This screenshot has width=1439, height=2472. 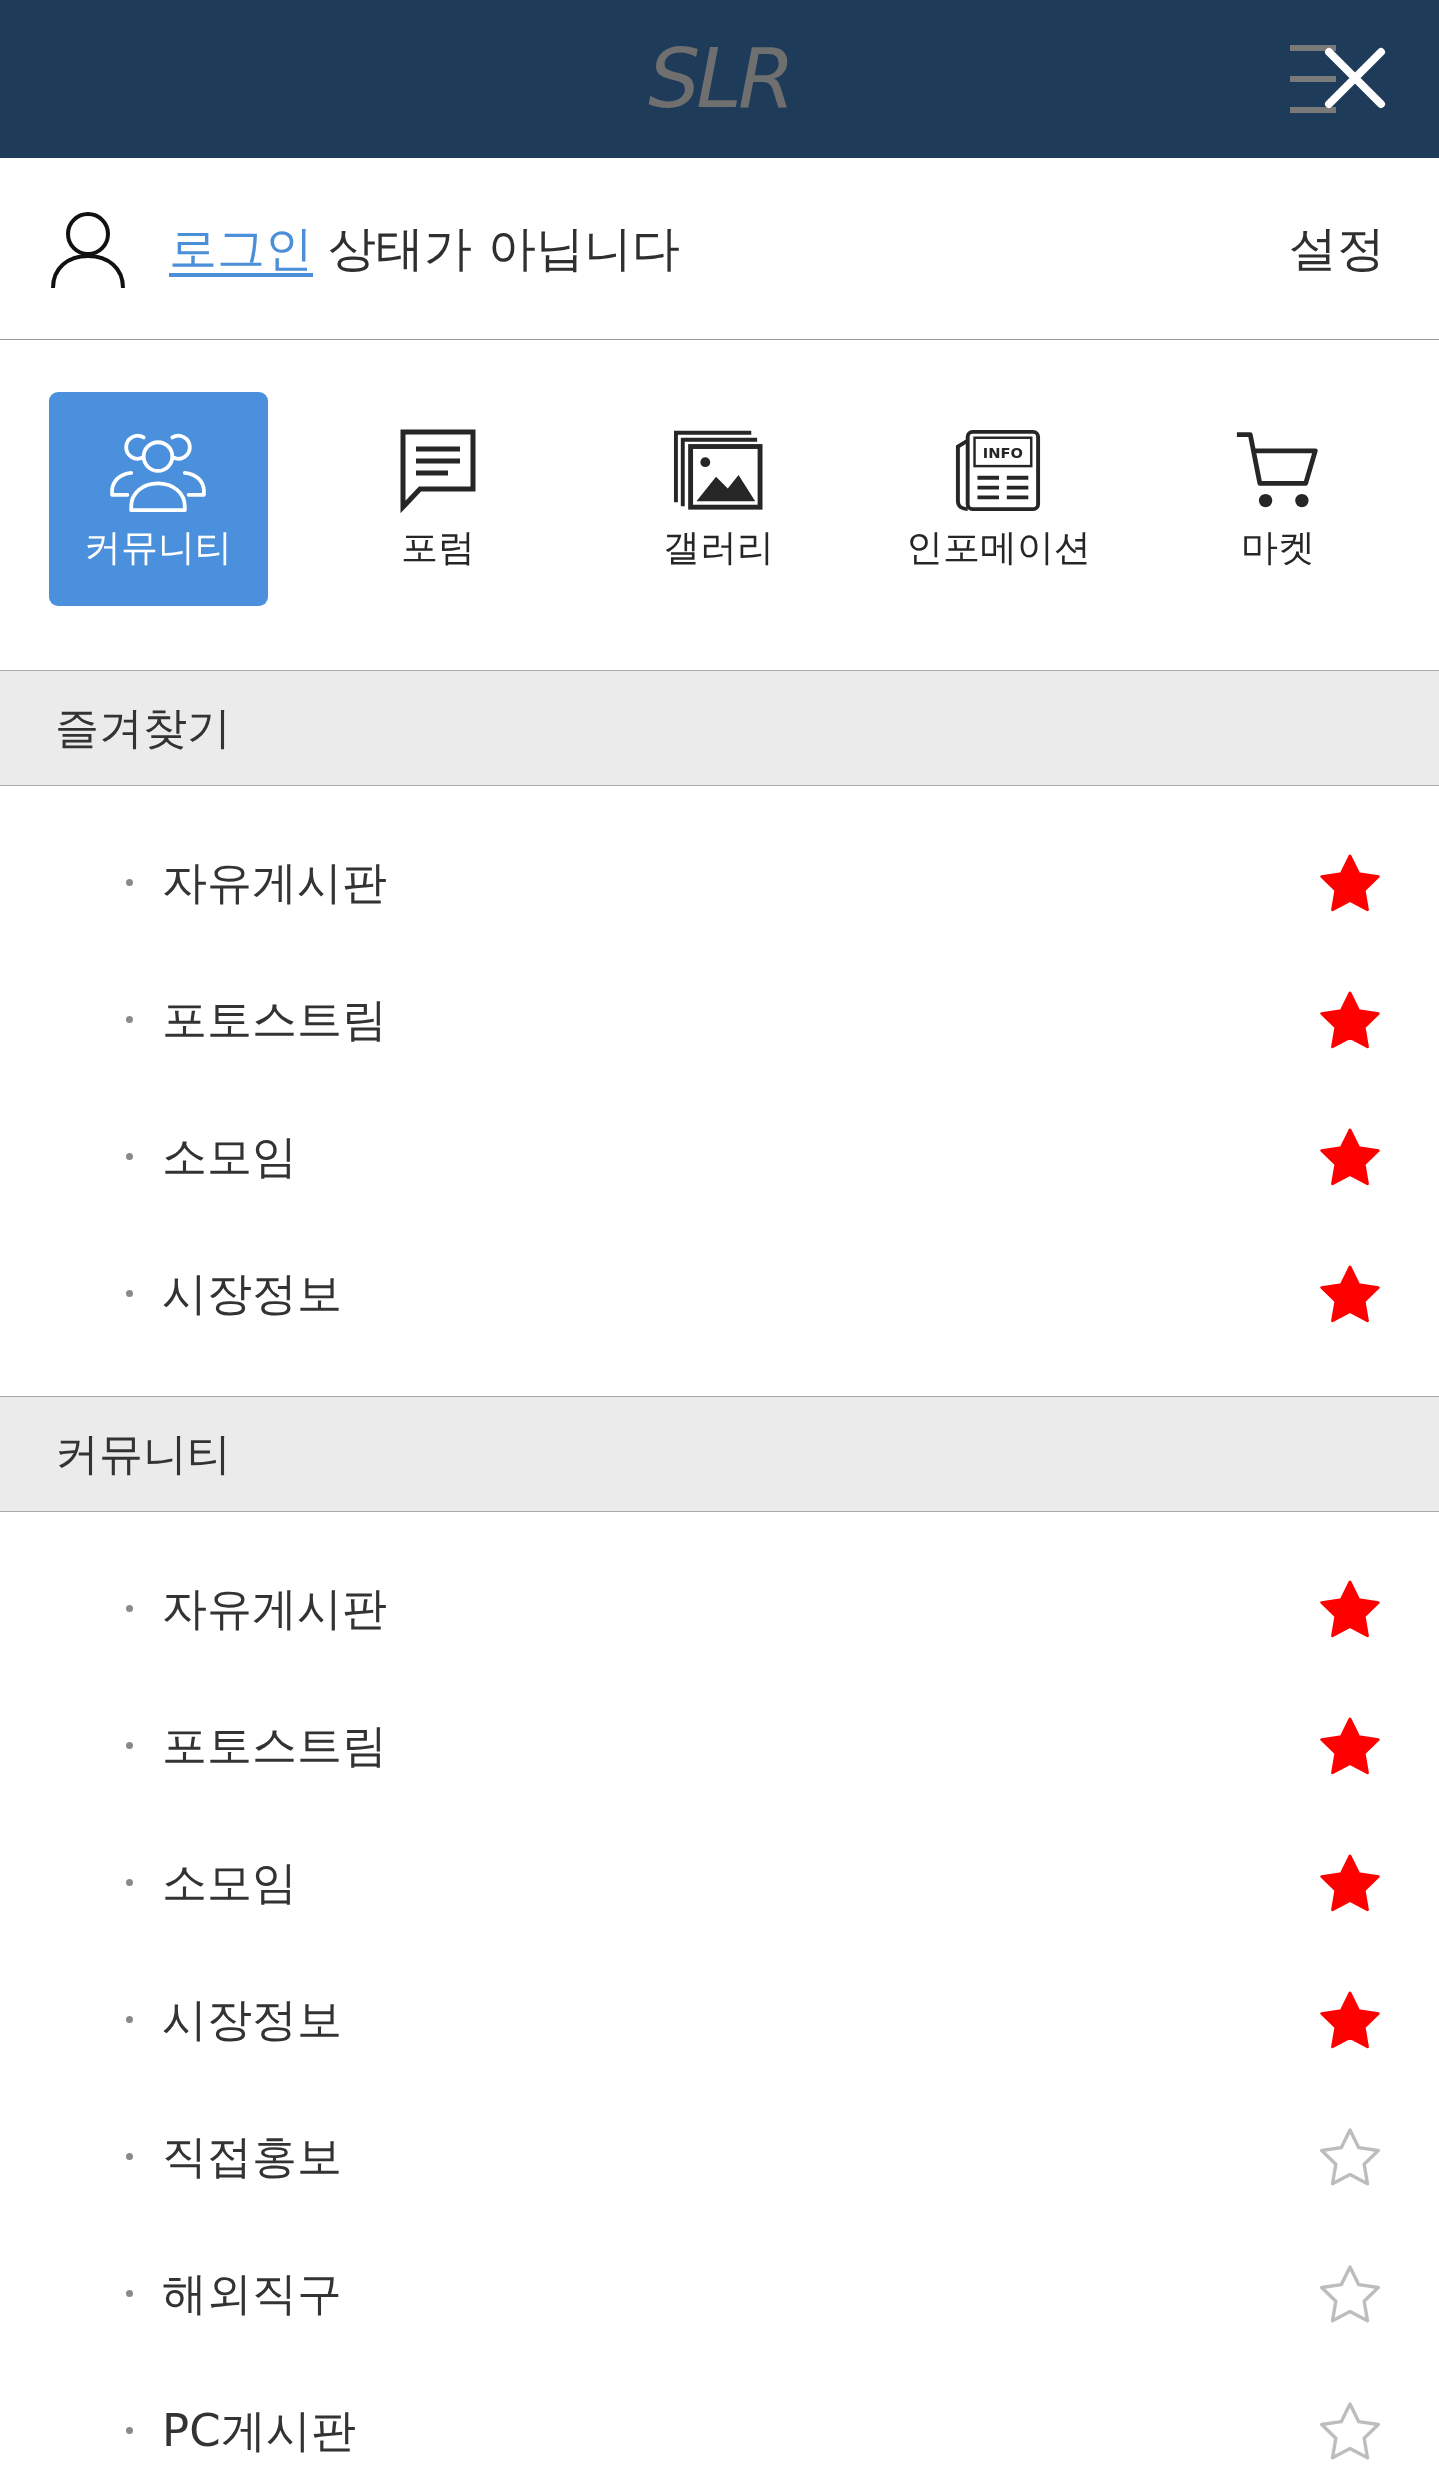 What do you see at coordinates (998, 499) in the screenshot?
I see `category-tab: INFO 인포메이션` at bounding box center [998, 499].